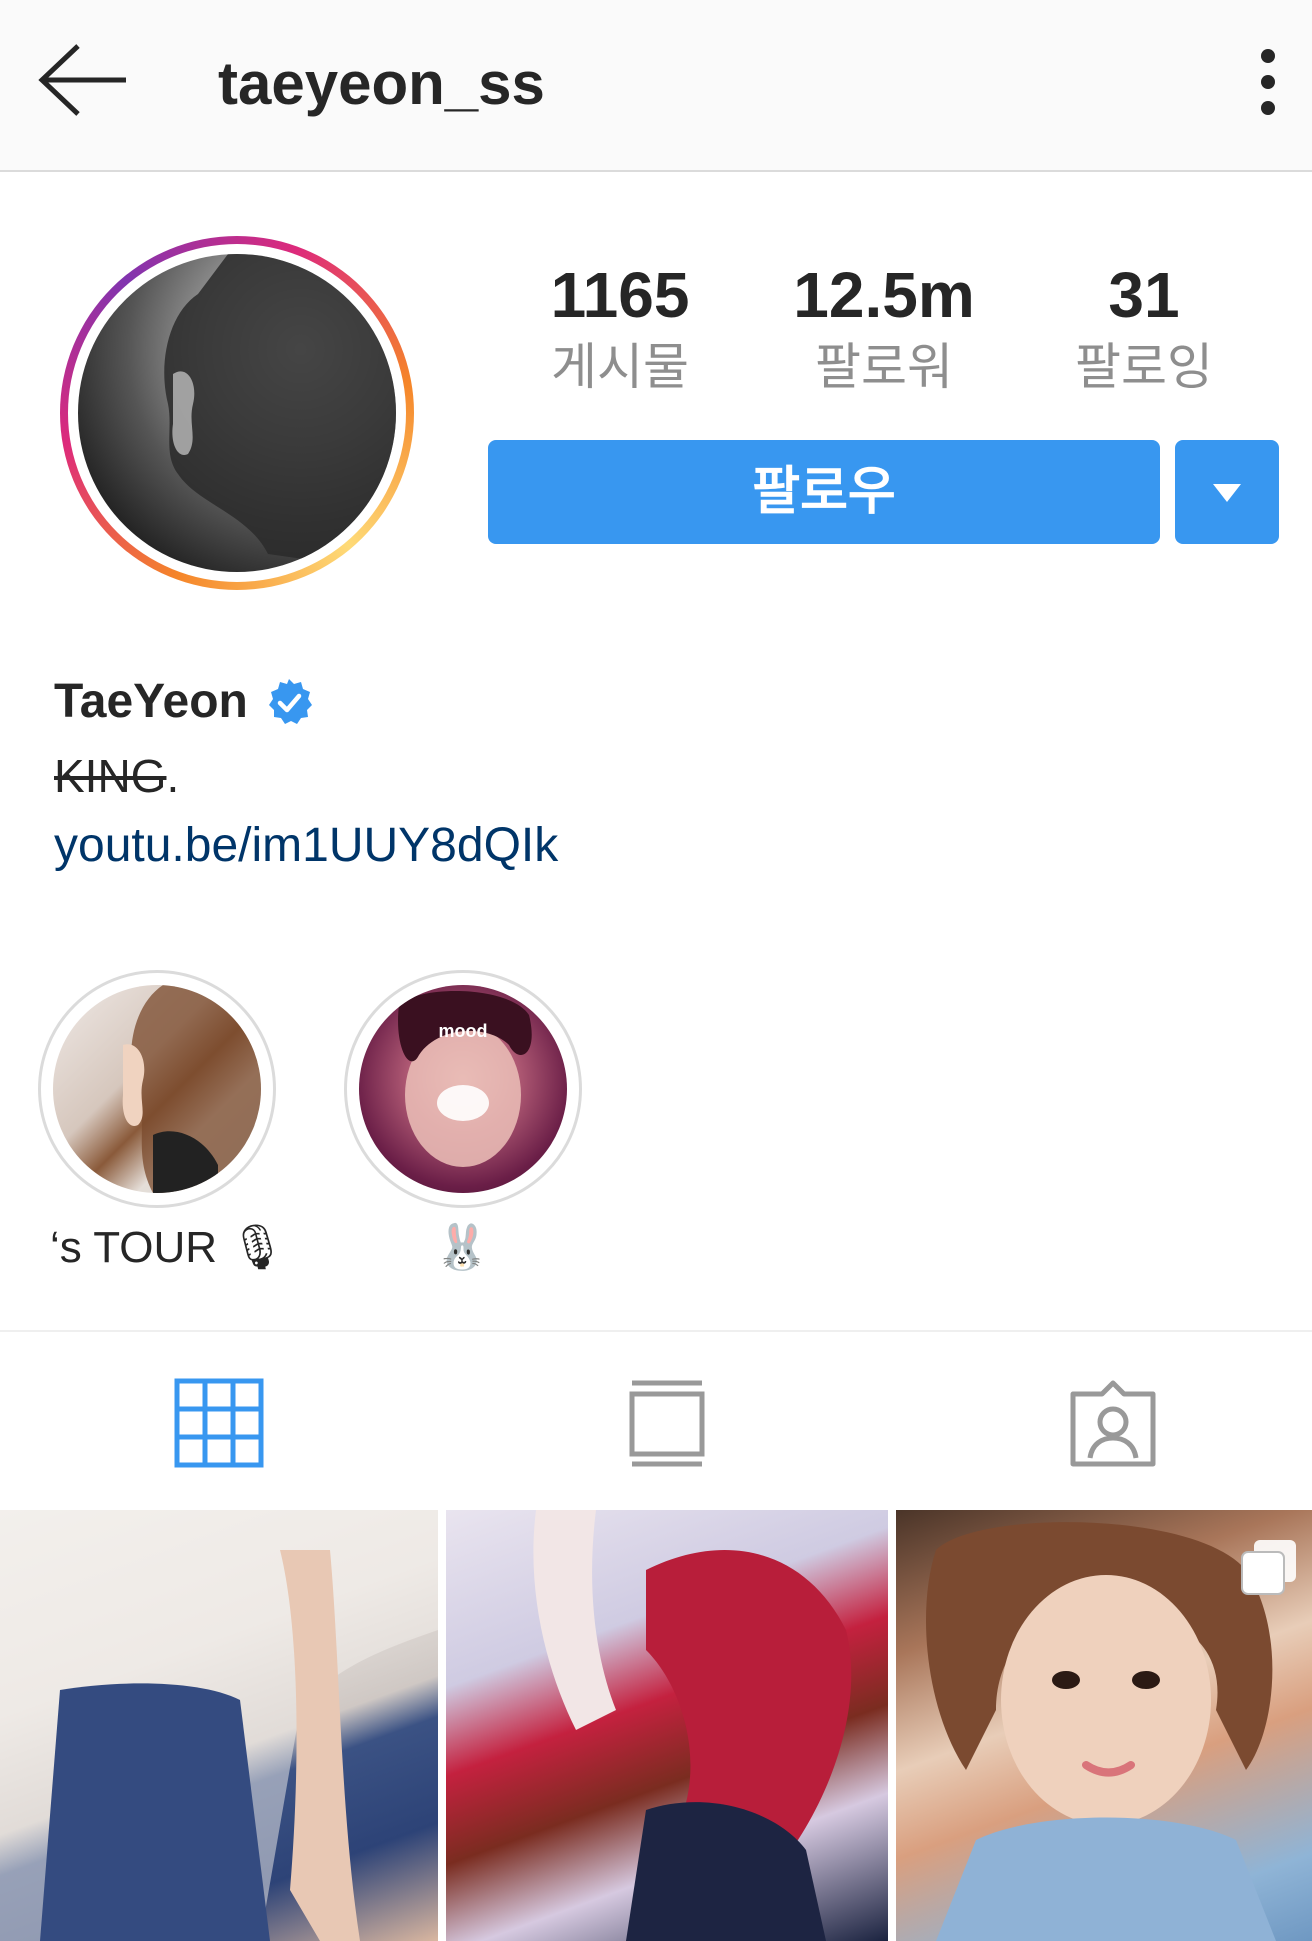 The width and height of the screenshot is (1312, 1941). I want to click on highlight-overlay-text: mood, so click(463, 1031).